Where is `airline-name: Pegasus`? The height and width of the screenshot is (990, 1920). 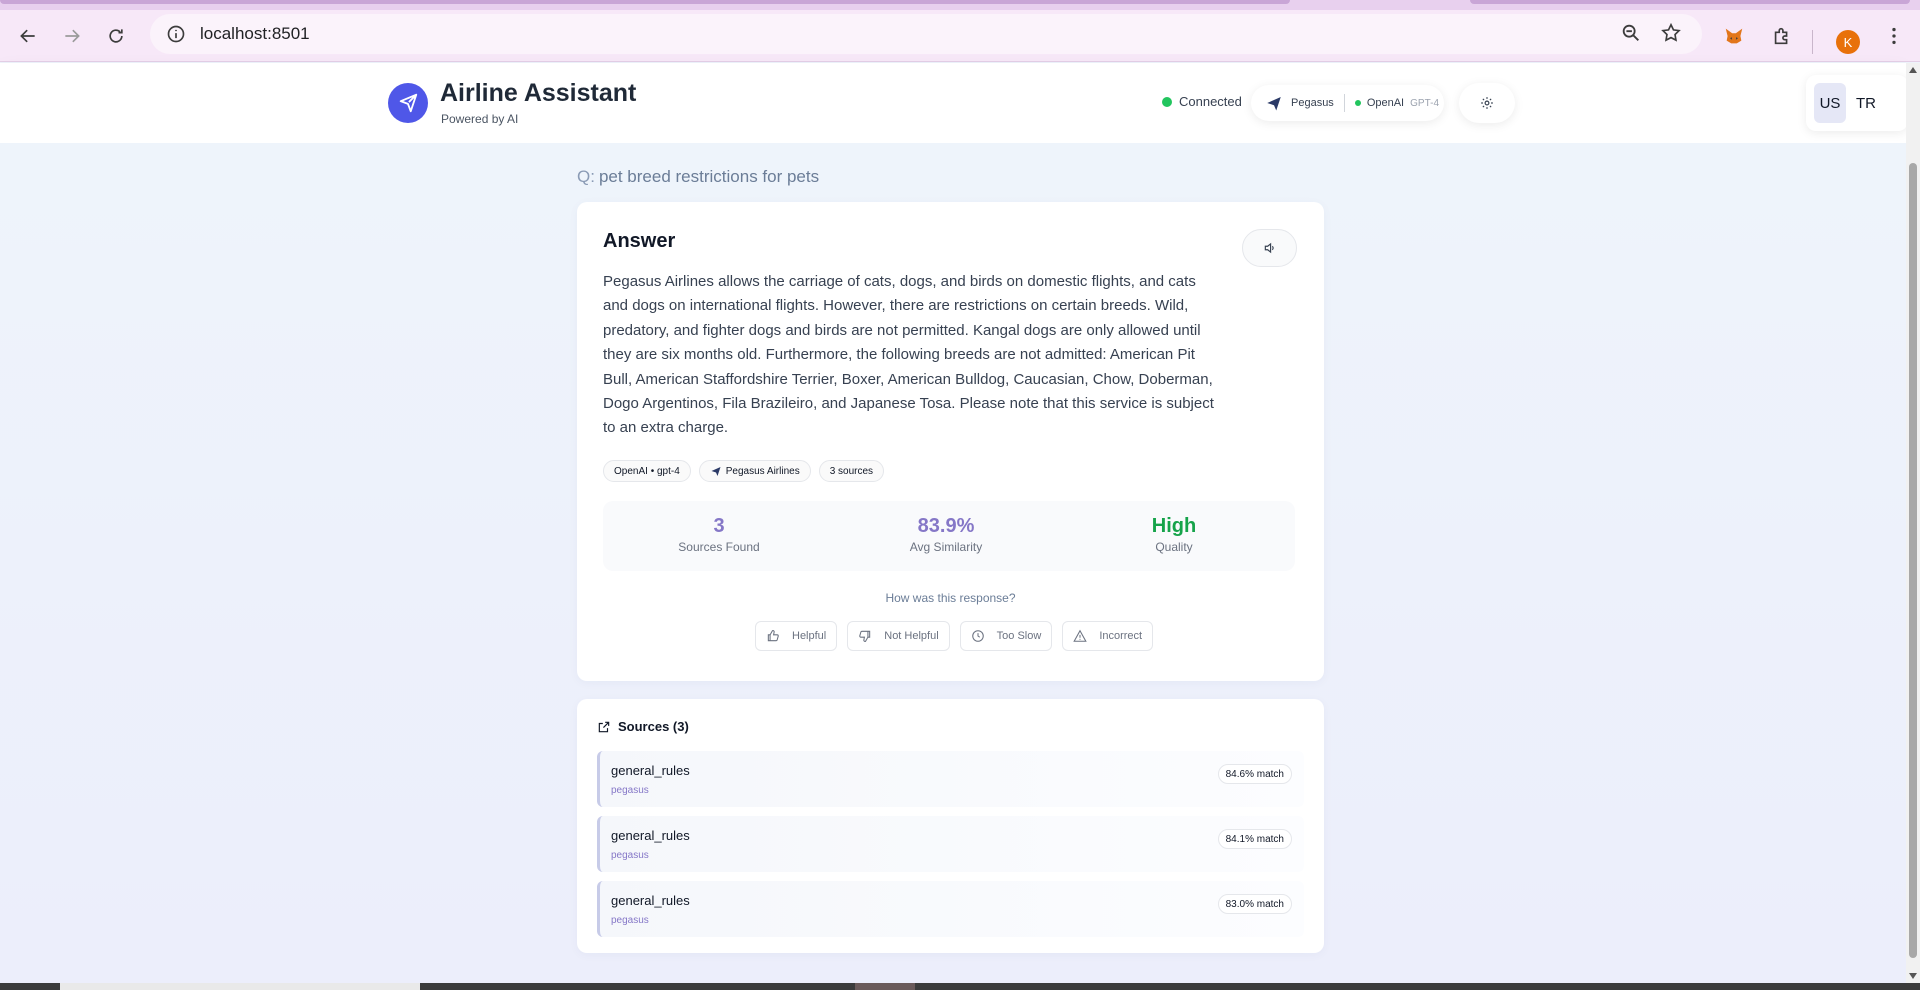 airline-name: Pegasus is located at coordinates (1312, 103).